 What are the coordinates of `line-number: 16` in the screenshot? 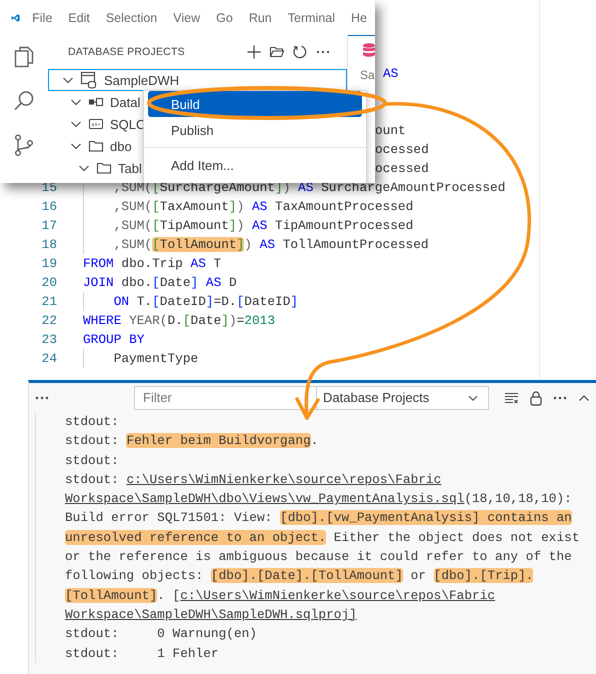 It's located at (48, 207).